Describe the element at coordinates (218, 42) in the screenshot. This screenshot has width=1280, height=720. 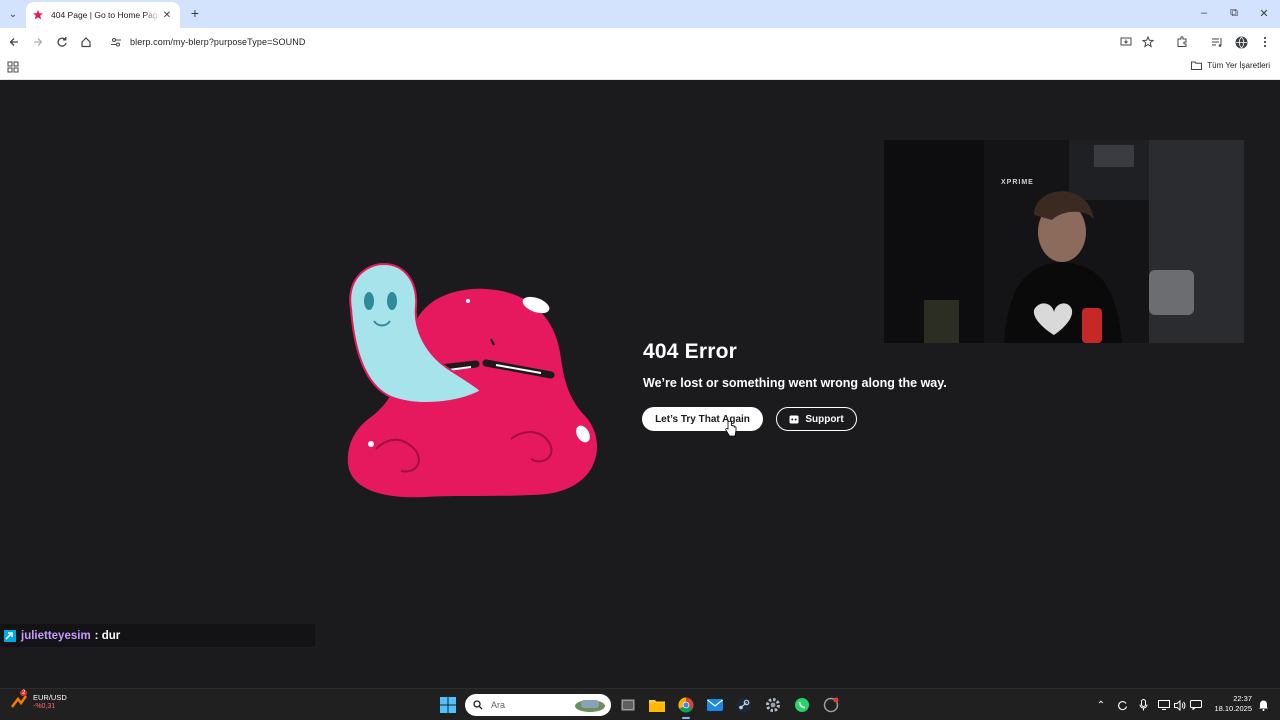
I see `url-text: blerp.com/my-blerp?purposeType=SOUND` at that location.